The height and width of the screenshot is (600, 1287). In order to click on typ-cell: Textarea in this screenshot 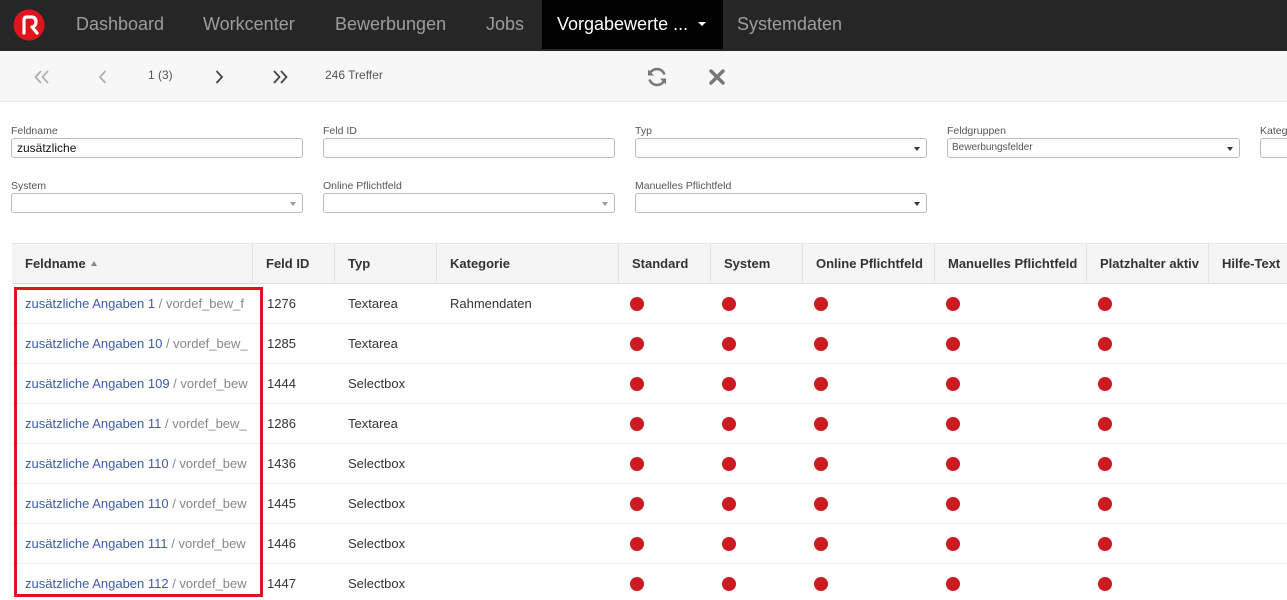, I will do `click(373, 303)`.